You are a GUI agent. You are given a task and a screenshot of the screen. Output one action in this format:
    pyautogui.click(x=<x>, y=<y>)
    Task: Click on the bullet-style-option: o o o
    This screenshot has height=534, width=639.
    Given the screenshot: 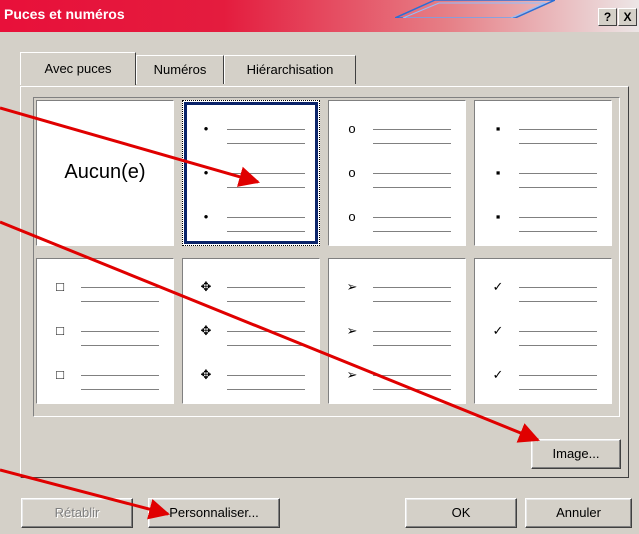 What is the action you would take?
    pyautogui.click(x=397, y=173)
    